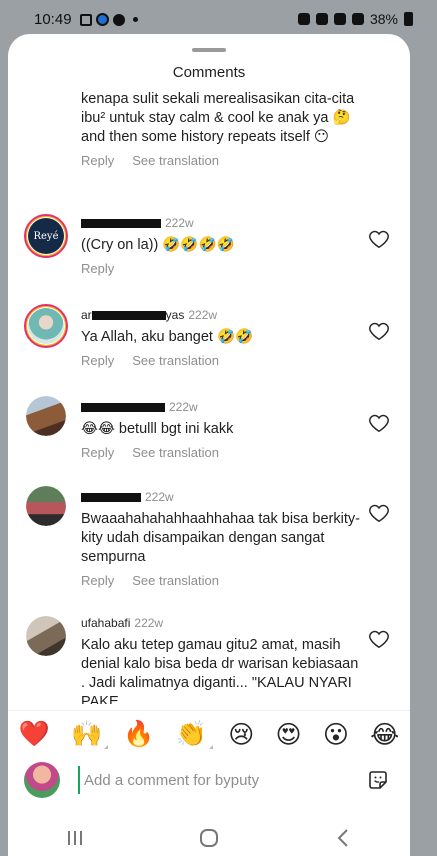 The image size is (437, 856). I want to click on reaction-crying: 😢, so click(241, 735).